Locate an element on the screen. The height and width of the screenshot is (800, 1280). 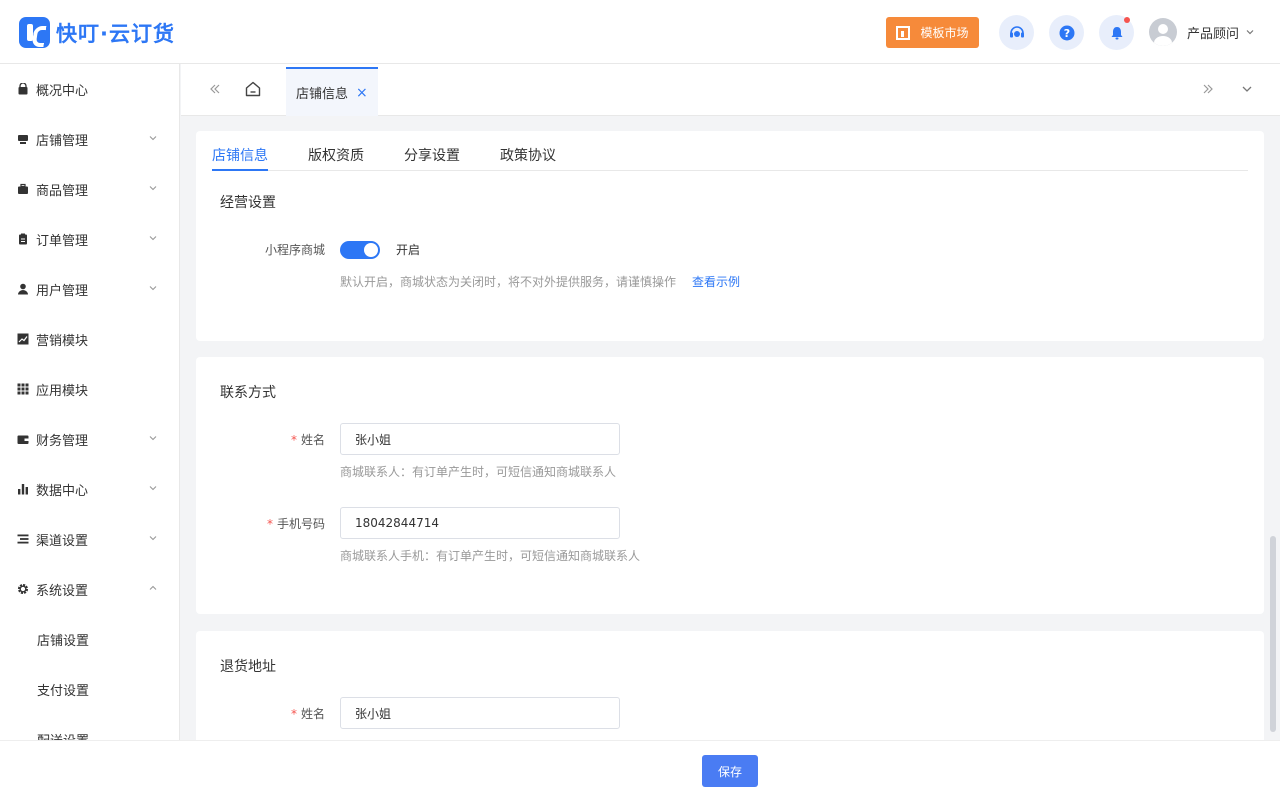
top-header: 快叮·云订货 模板市场 ? 产品顾问 is located at coordinates (640, 32).